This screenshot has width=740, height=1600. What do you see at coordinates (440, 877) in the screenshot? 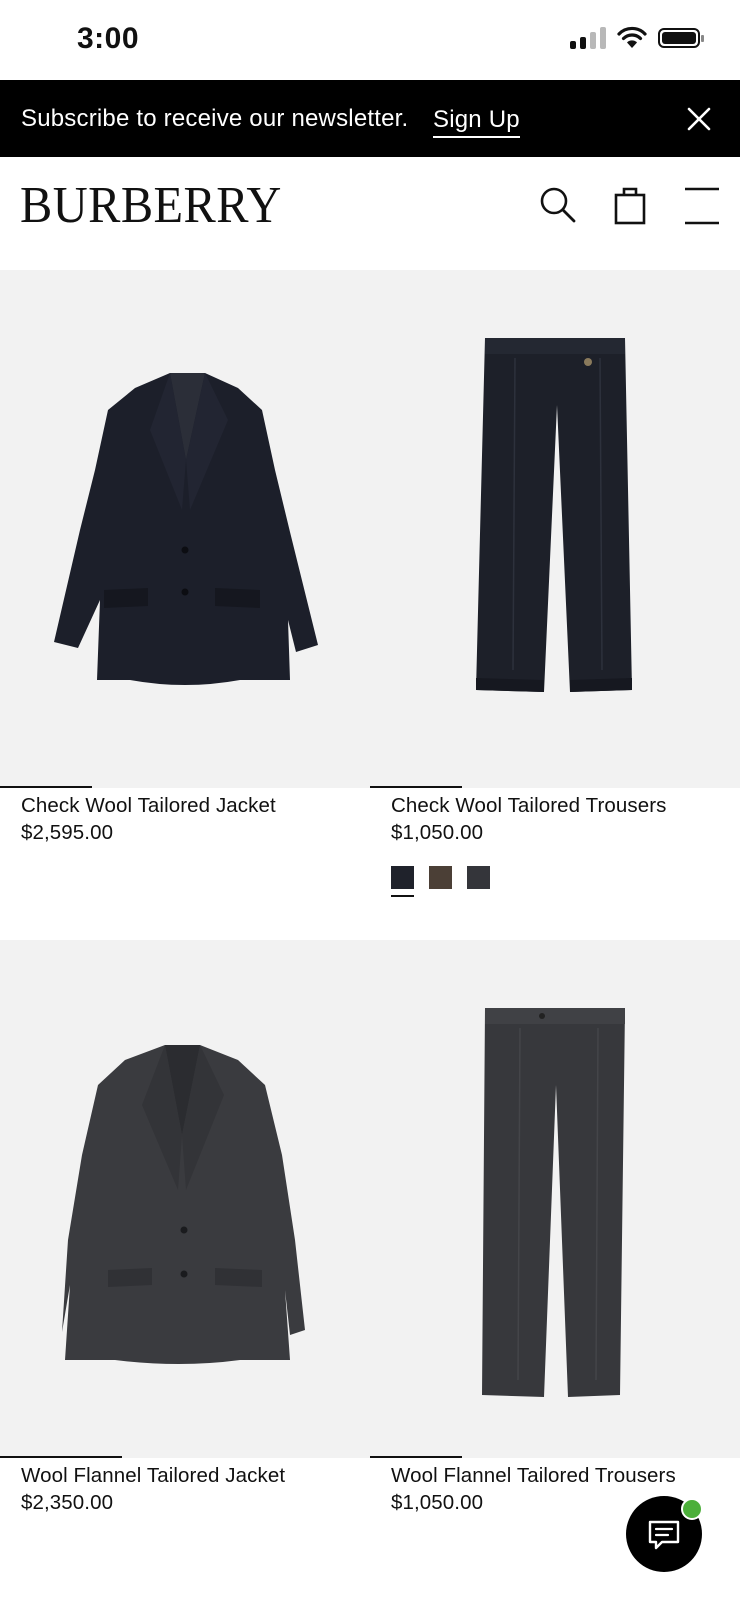
I see `color-swatch-brown` at bounding box center [440, 877].